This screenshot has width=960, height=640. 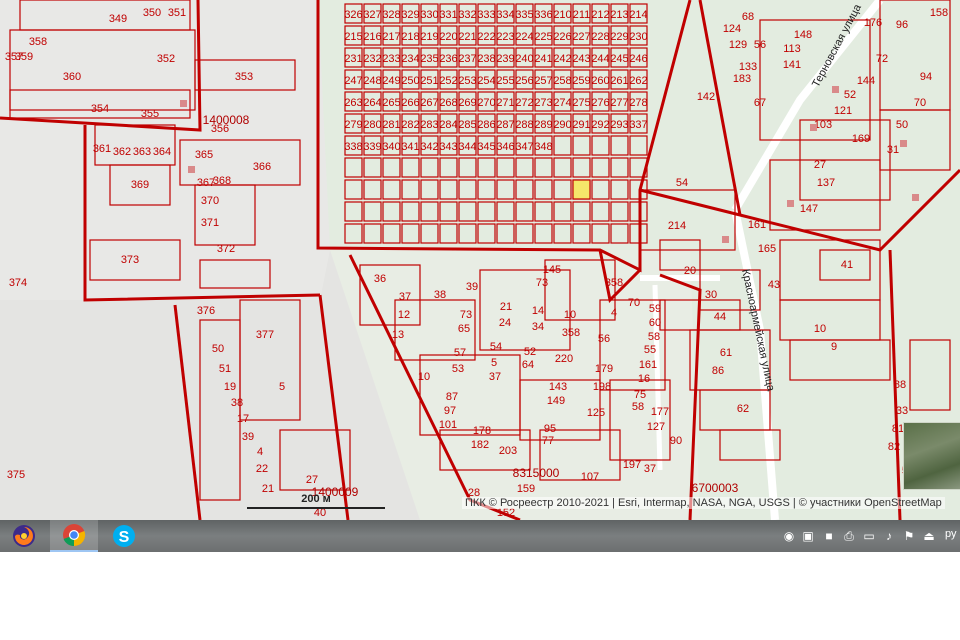 What do you see at coordinates (486, 37) in the screenshot?
I see `parcel-label: 222` at bounding box center [486, 37].